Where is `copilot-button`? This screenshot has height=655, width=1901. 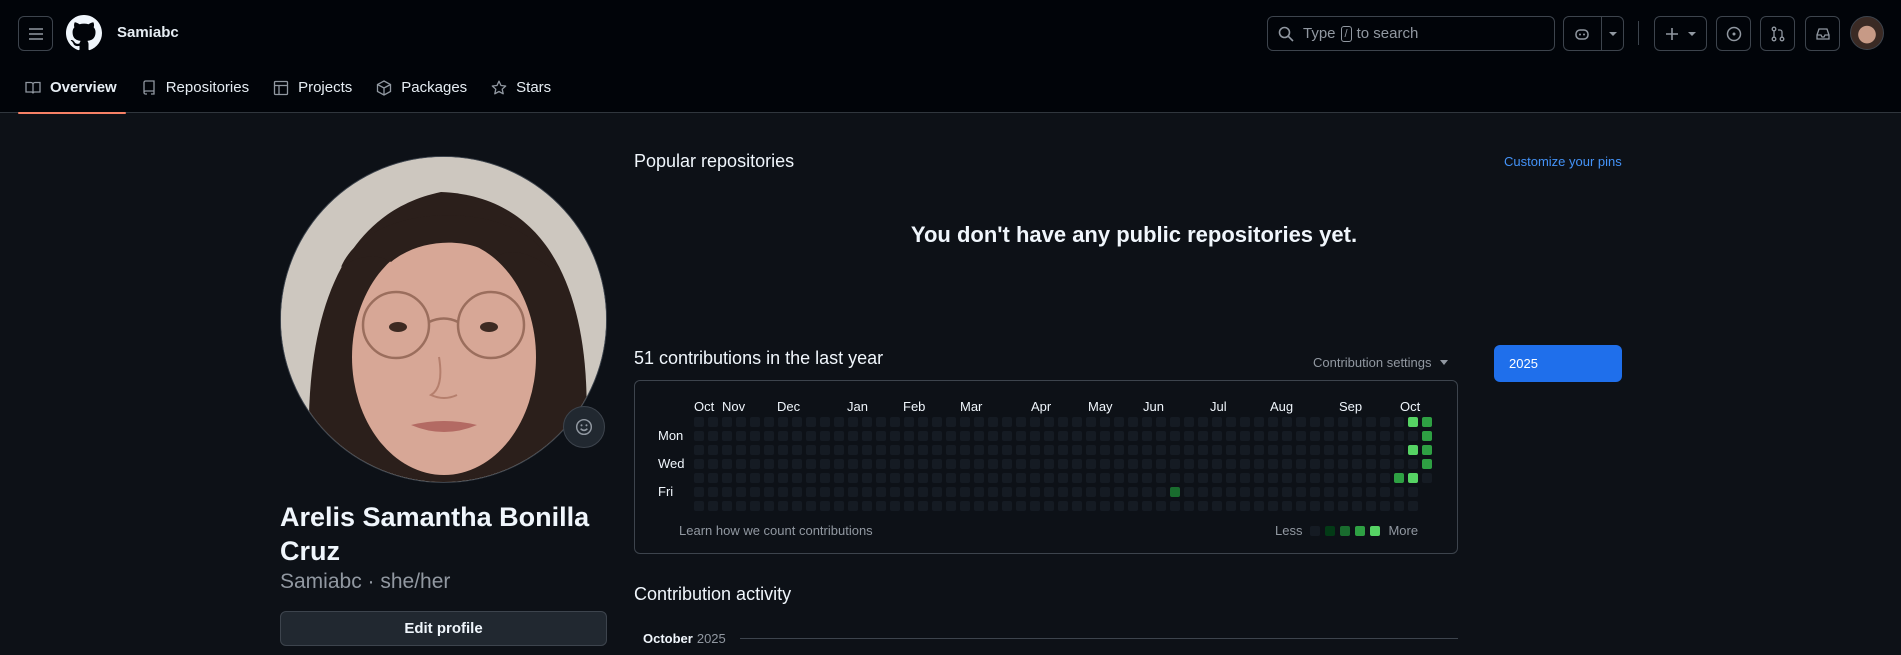 copilot-button is located at coordinates (1593, 33).